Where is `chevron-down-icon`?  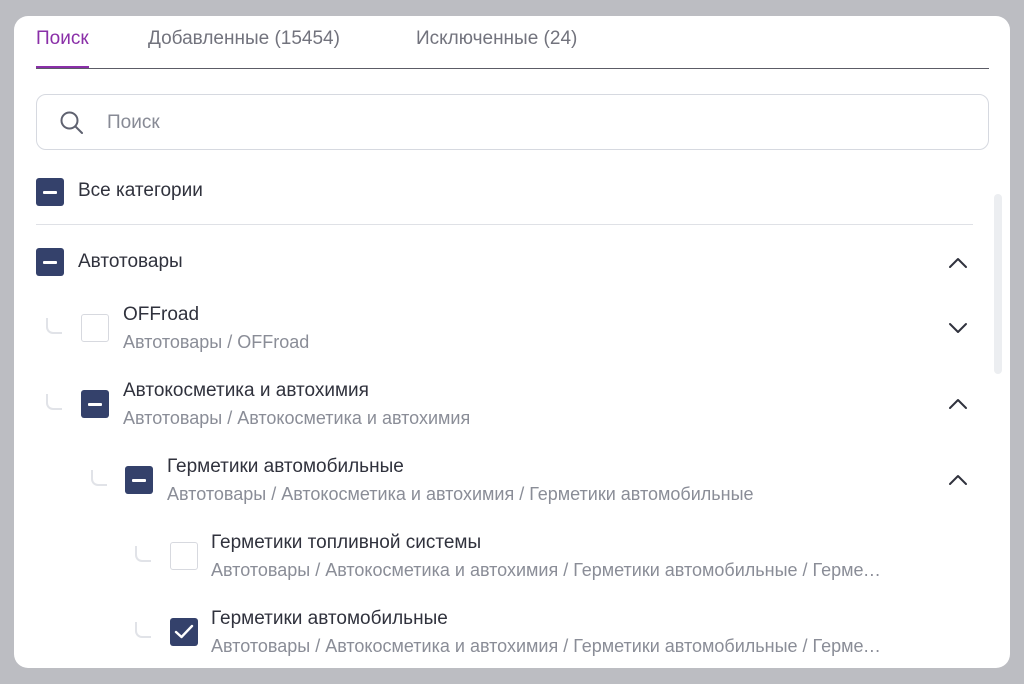
chevron-down-icon is located at coordinates (958, 328).